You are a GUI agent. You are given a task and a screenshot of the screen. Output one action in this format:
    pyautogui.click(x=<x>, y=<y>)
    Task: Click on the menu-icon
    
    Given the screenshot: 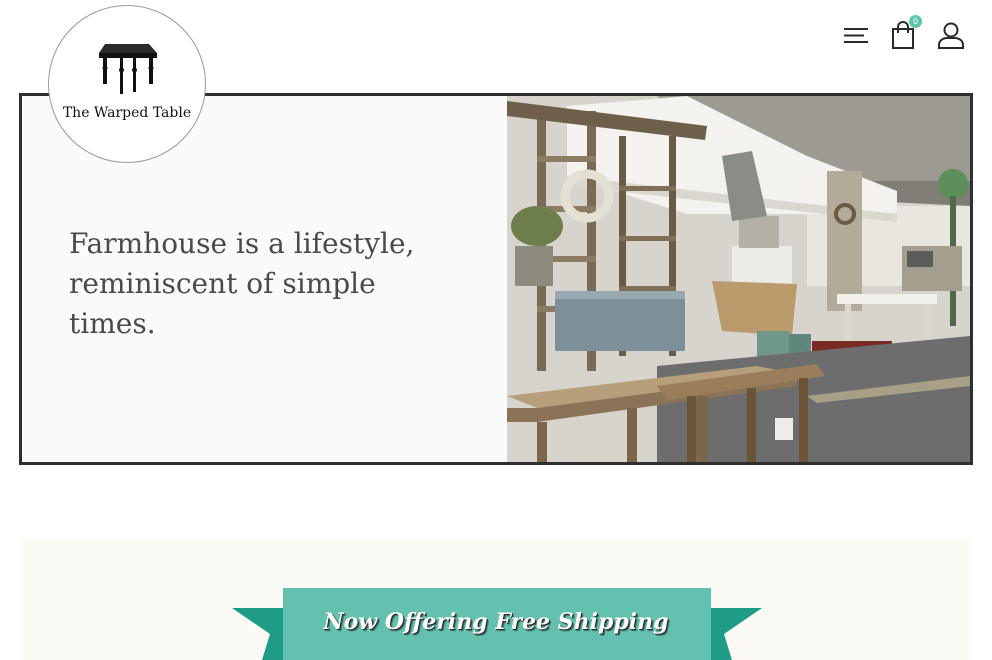 What is the action you would take?
    pyautogui.click(x=856, y=35)
    